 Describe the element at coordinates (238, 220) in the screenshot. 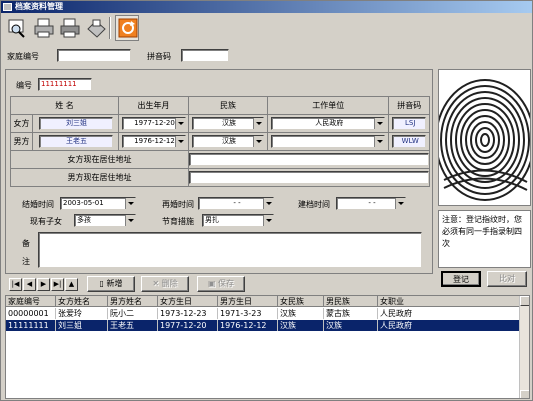

I see `contraception-select: 男扎` at that location.